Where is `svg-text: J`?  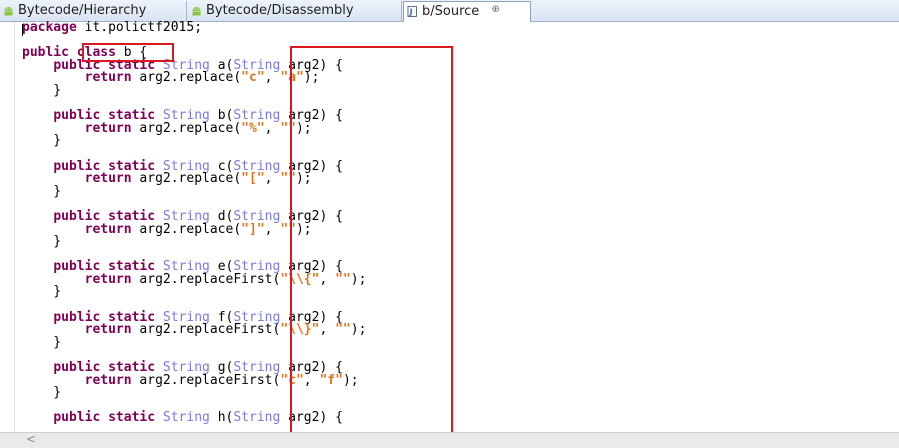 svg-text: J is located at coordinates (411, 12).